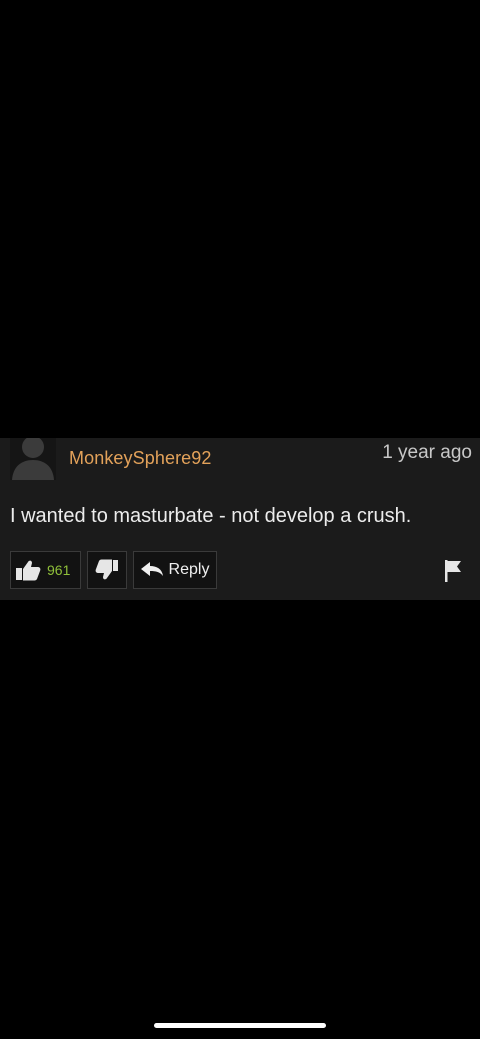 The width and height of the screenshot is (480, 1039). Describe the element at coordinates (189, 569) in the screenshot. I see `reply-label: Reply` at that location.